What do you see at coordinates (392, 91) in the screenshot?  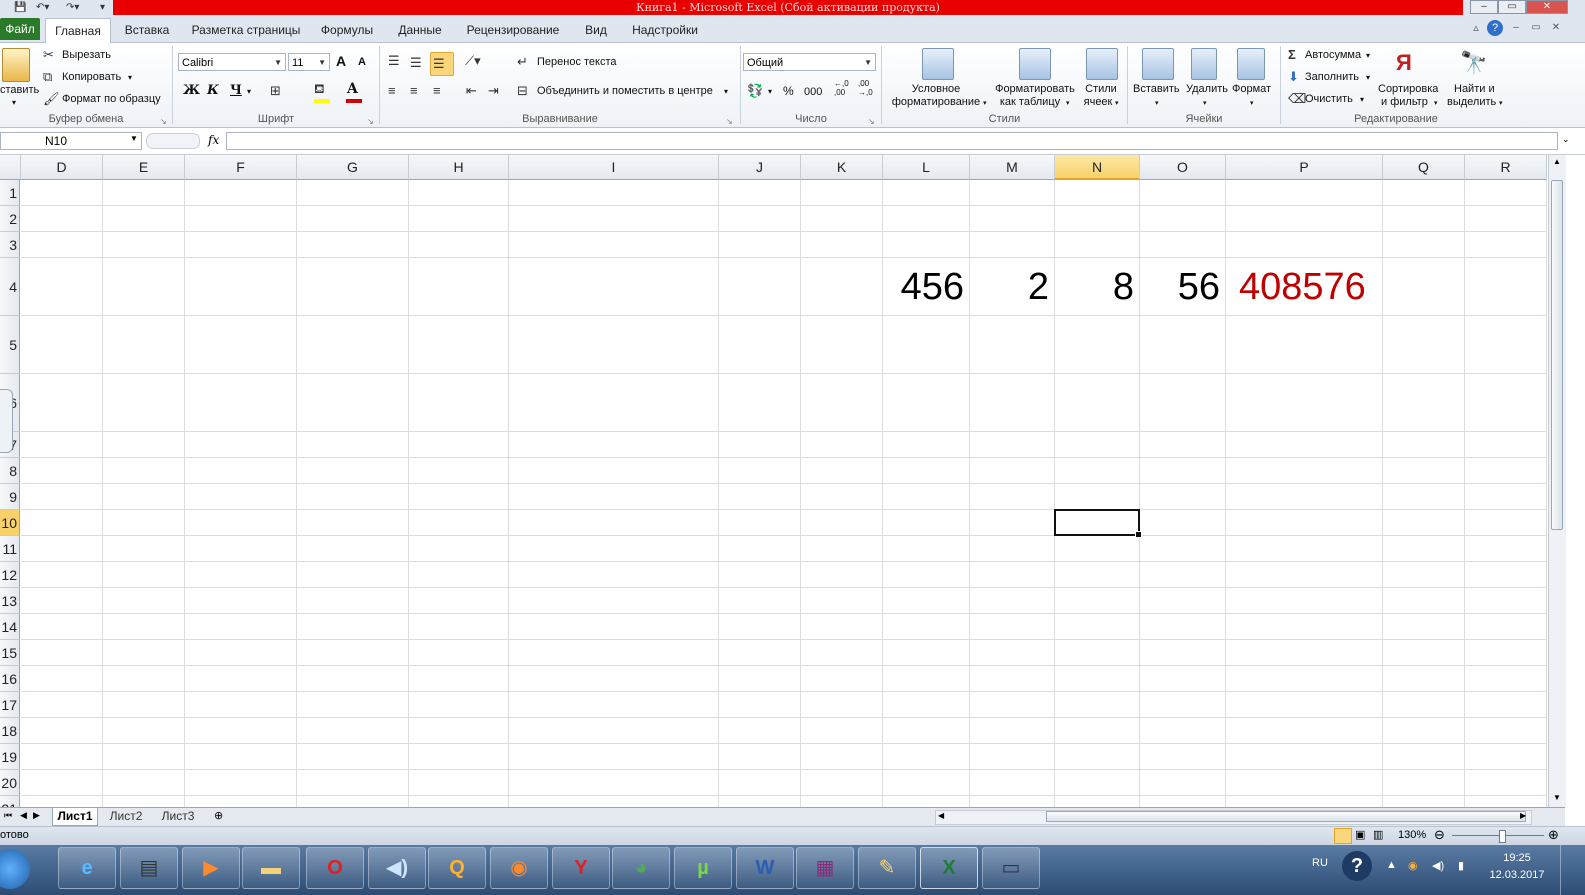 I see `align-left-icon: ≡` at bounding box center [392, 91].